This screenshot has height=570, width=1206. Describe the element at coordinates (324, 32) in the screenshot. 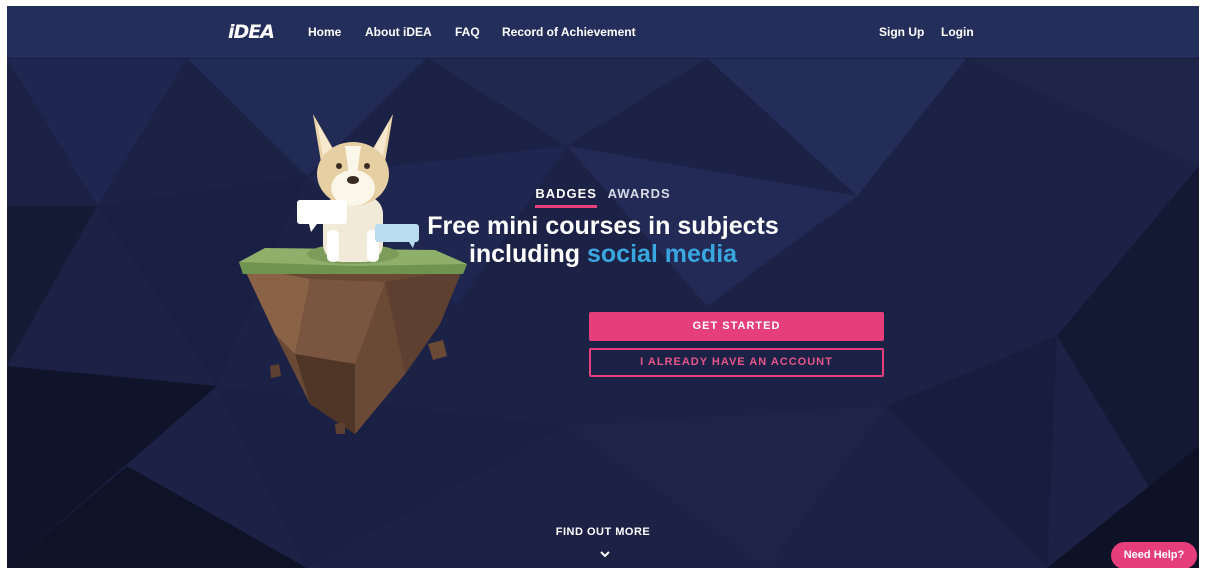

I see `nav-home: Home` at that location.